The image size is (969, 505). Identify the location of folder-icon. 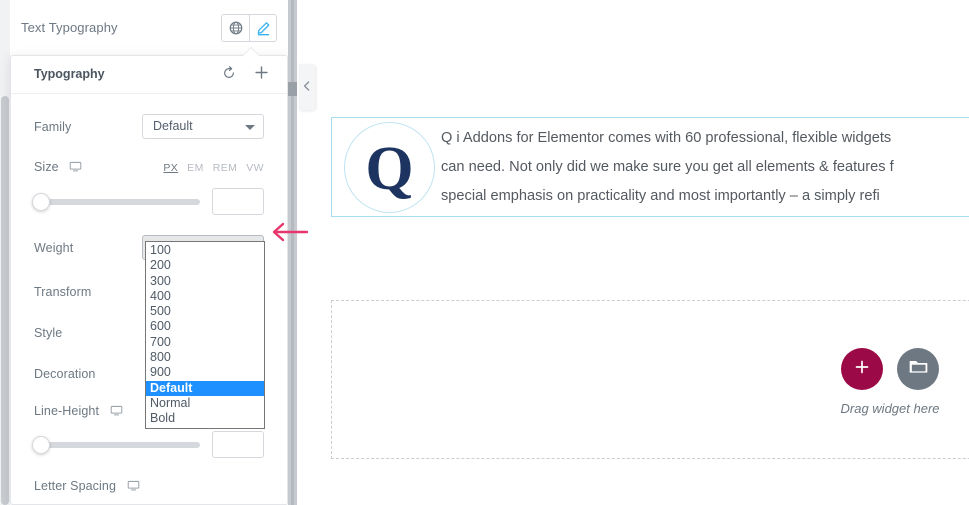
(918, 369).